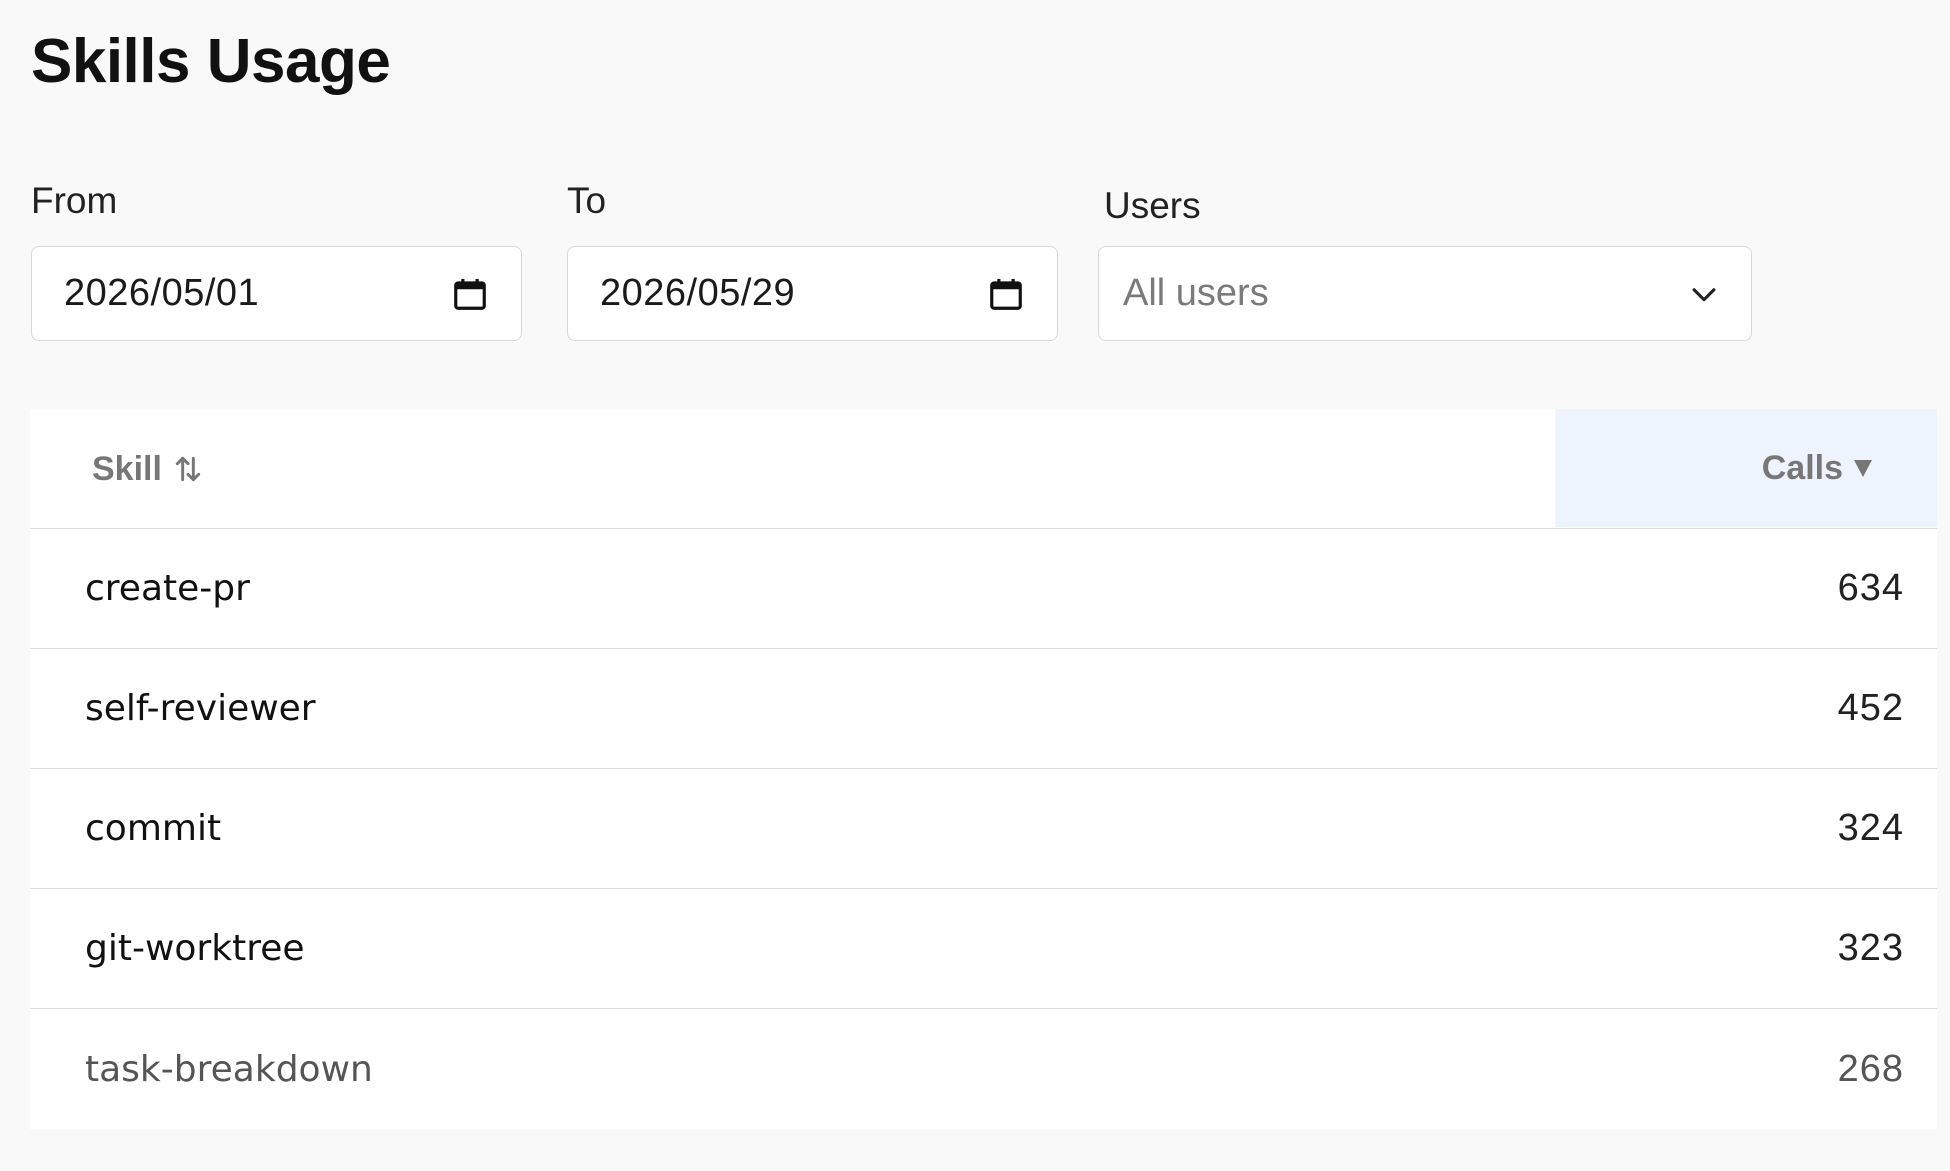  What do you see at coordinates (1870, 708) in the screenshot?
I see `calls-cell: 452` at bounding box center [1870, 708].